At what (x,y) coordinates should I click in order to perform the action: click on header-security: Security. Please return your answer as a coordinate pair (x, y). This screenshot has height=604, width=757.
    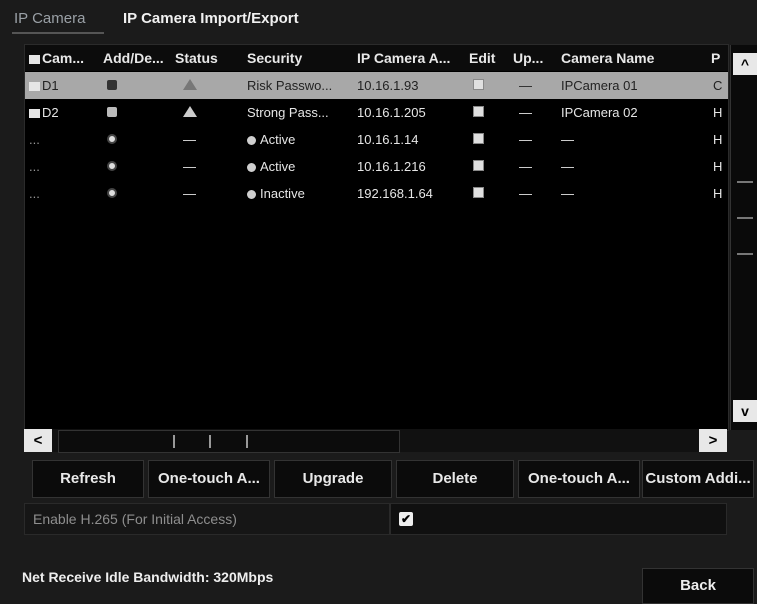
    Looking at the image, I should click on (297, 58).